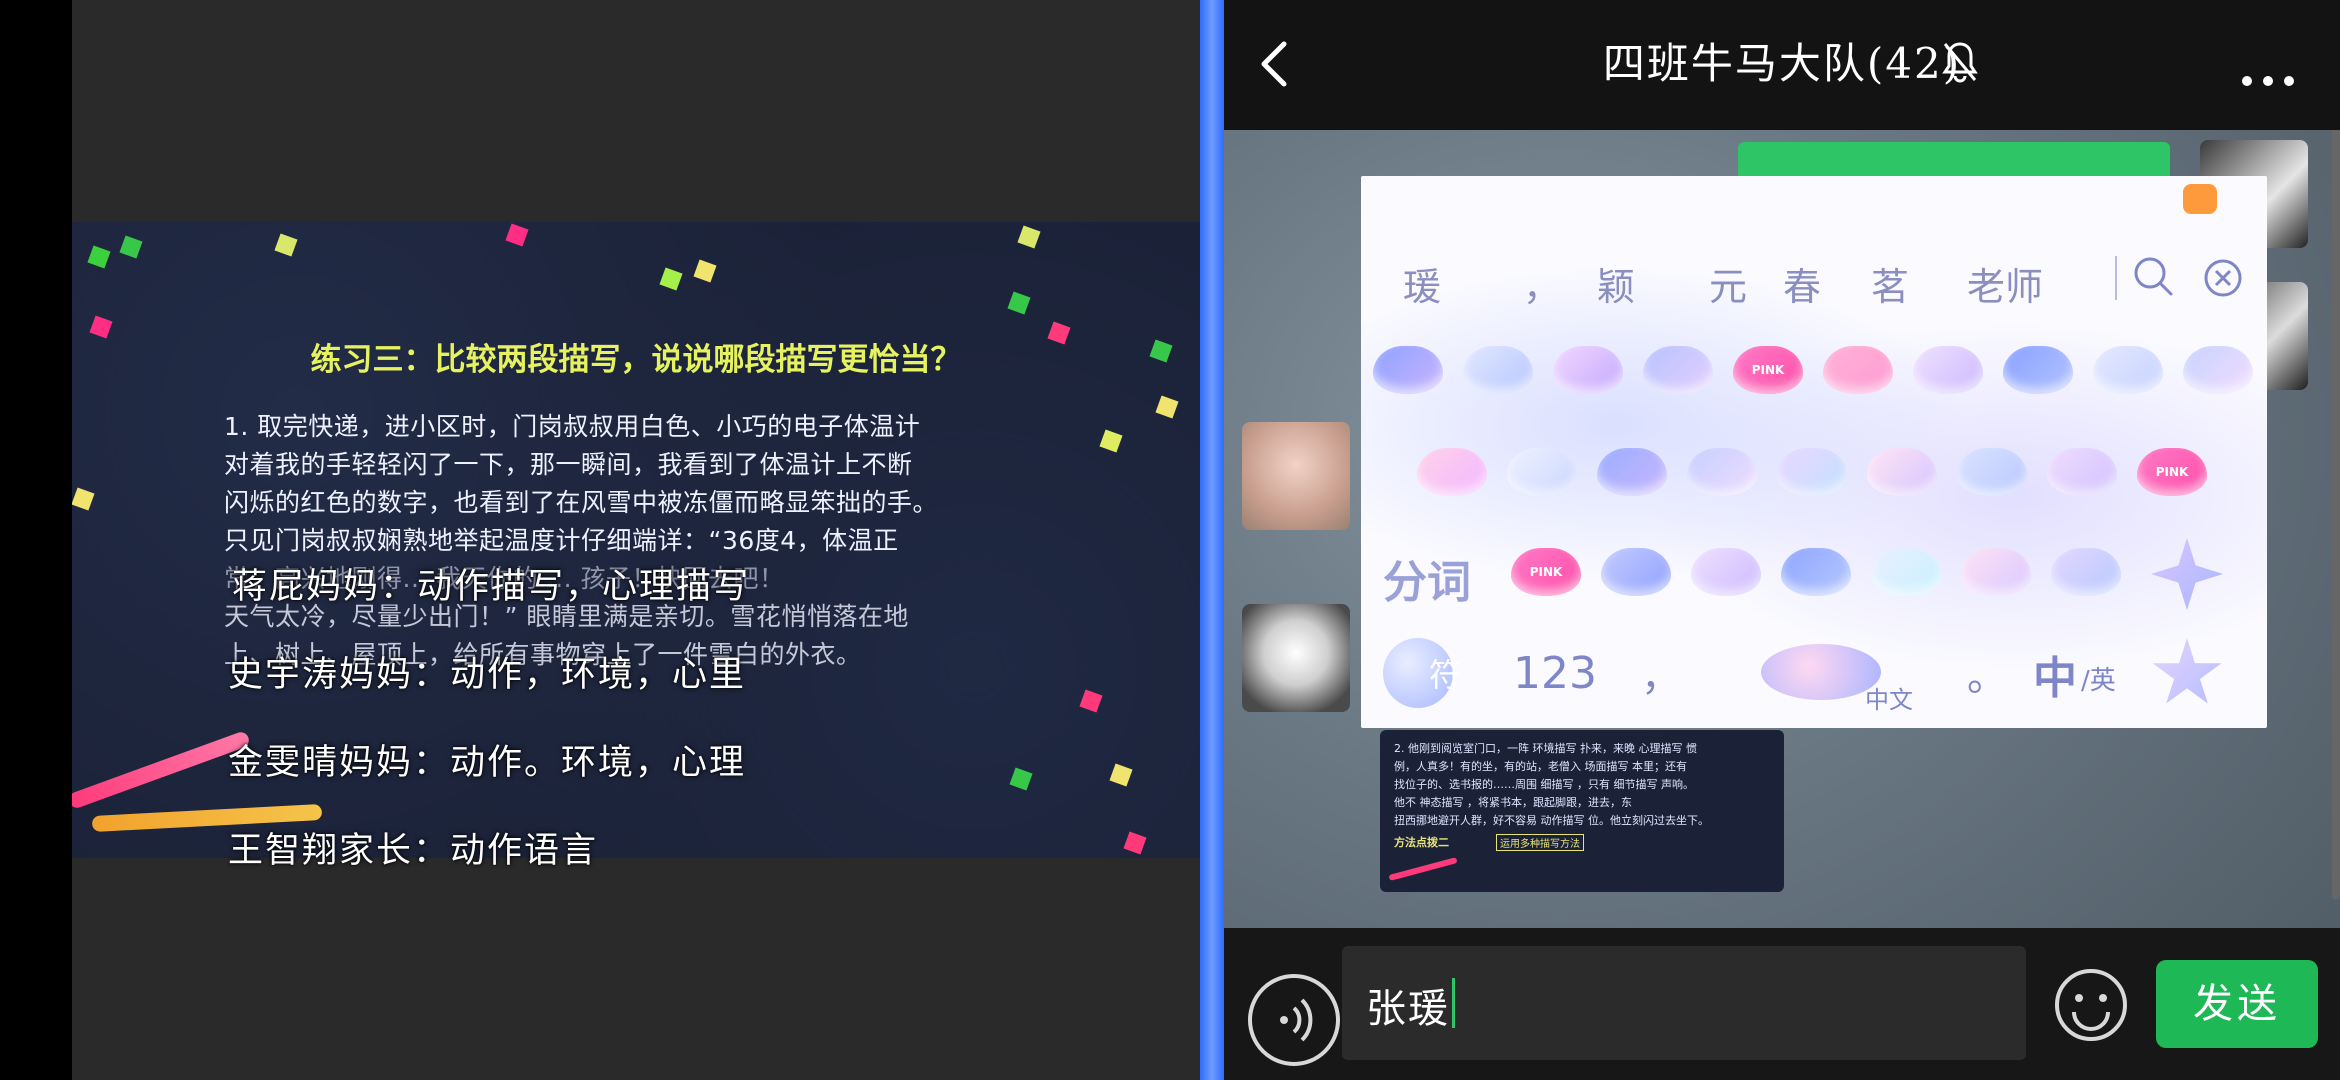  What do you see at coordinates (1408, 1005) in the screenshot?
I see `message-input-text: 张瑗` at bounding box center [1408, 1005].